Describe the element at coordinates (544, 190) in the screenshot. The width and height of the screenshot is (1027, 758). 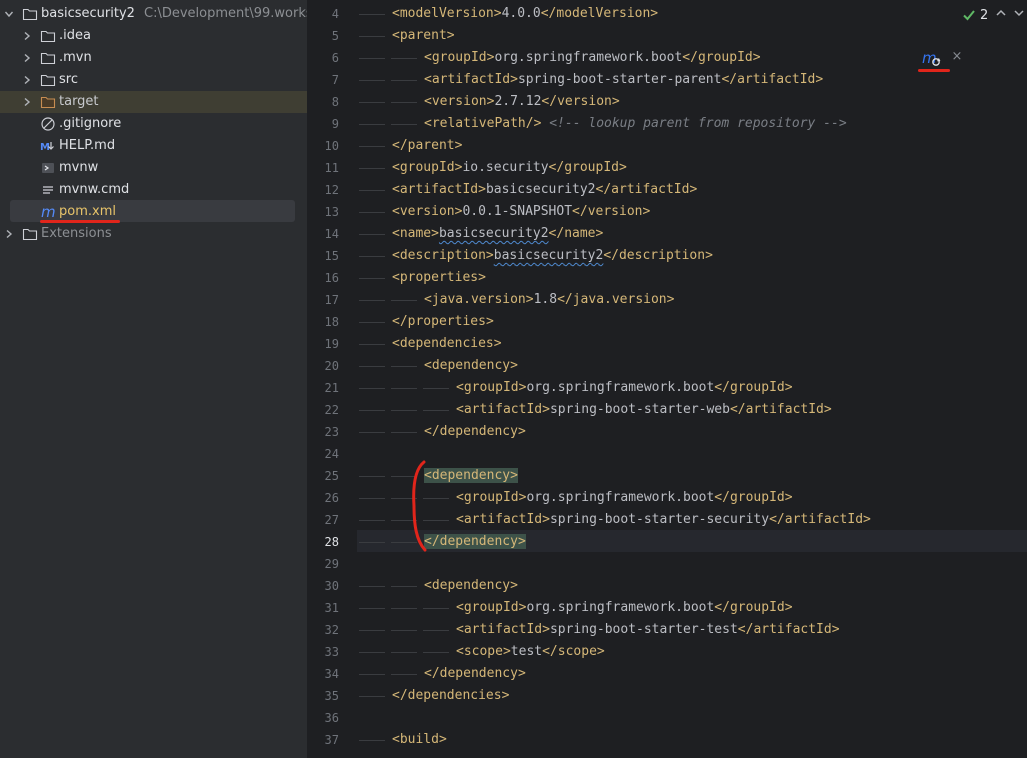
I see `code-line: <artifactId>basicsecurity2</artifactId>` at that location.